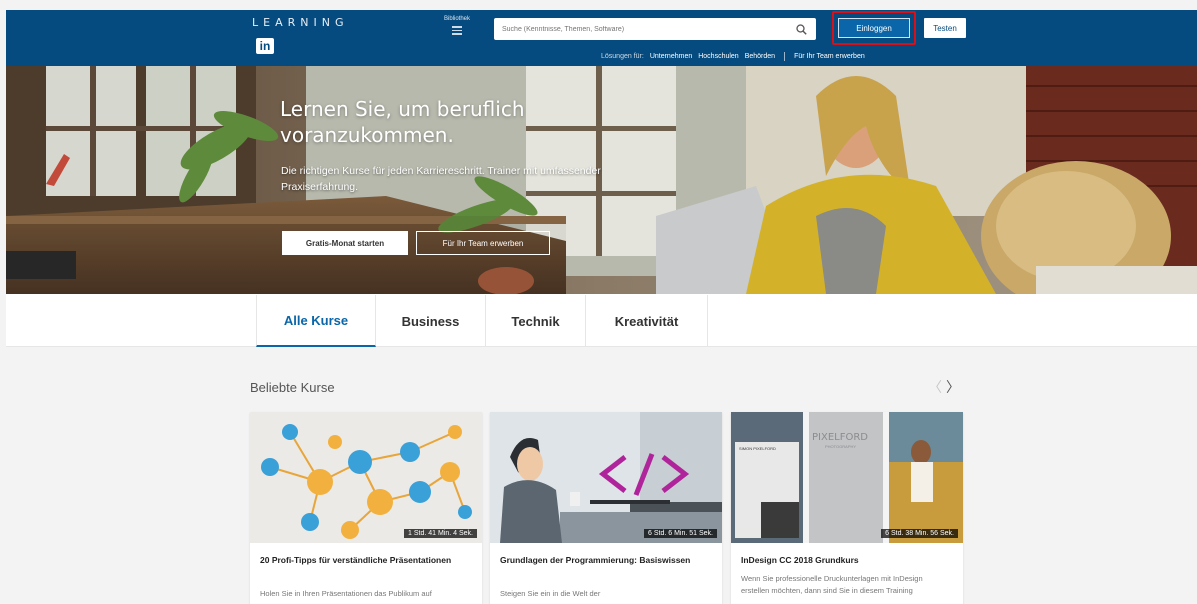 This screenshot has height=604, width=1197. What do you see at coordinates (536, 321) in the screenshot?
I see `tab-technology: Technik` at bounding box center [536, 321].